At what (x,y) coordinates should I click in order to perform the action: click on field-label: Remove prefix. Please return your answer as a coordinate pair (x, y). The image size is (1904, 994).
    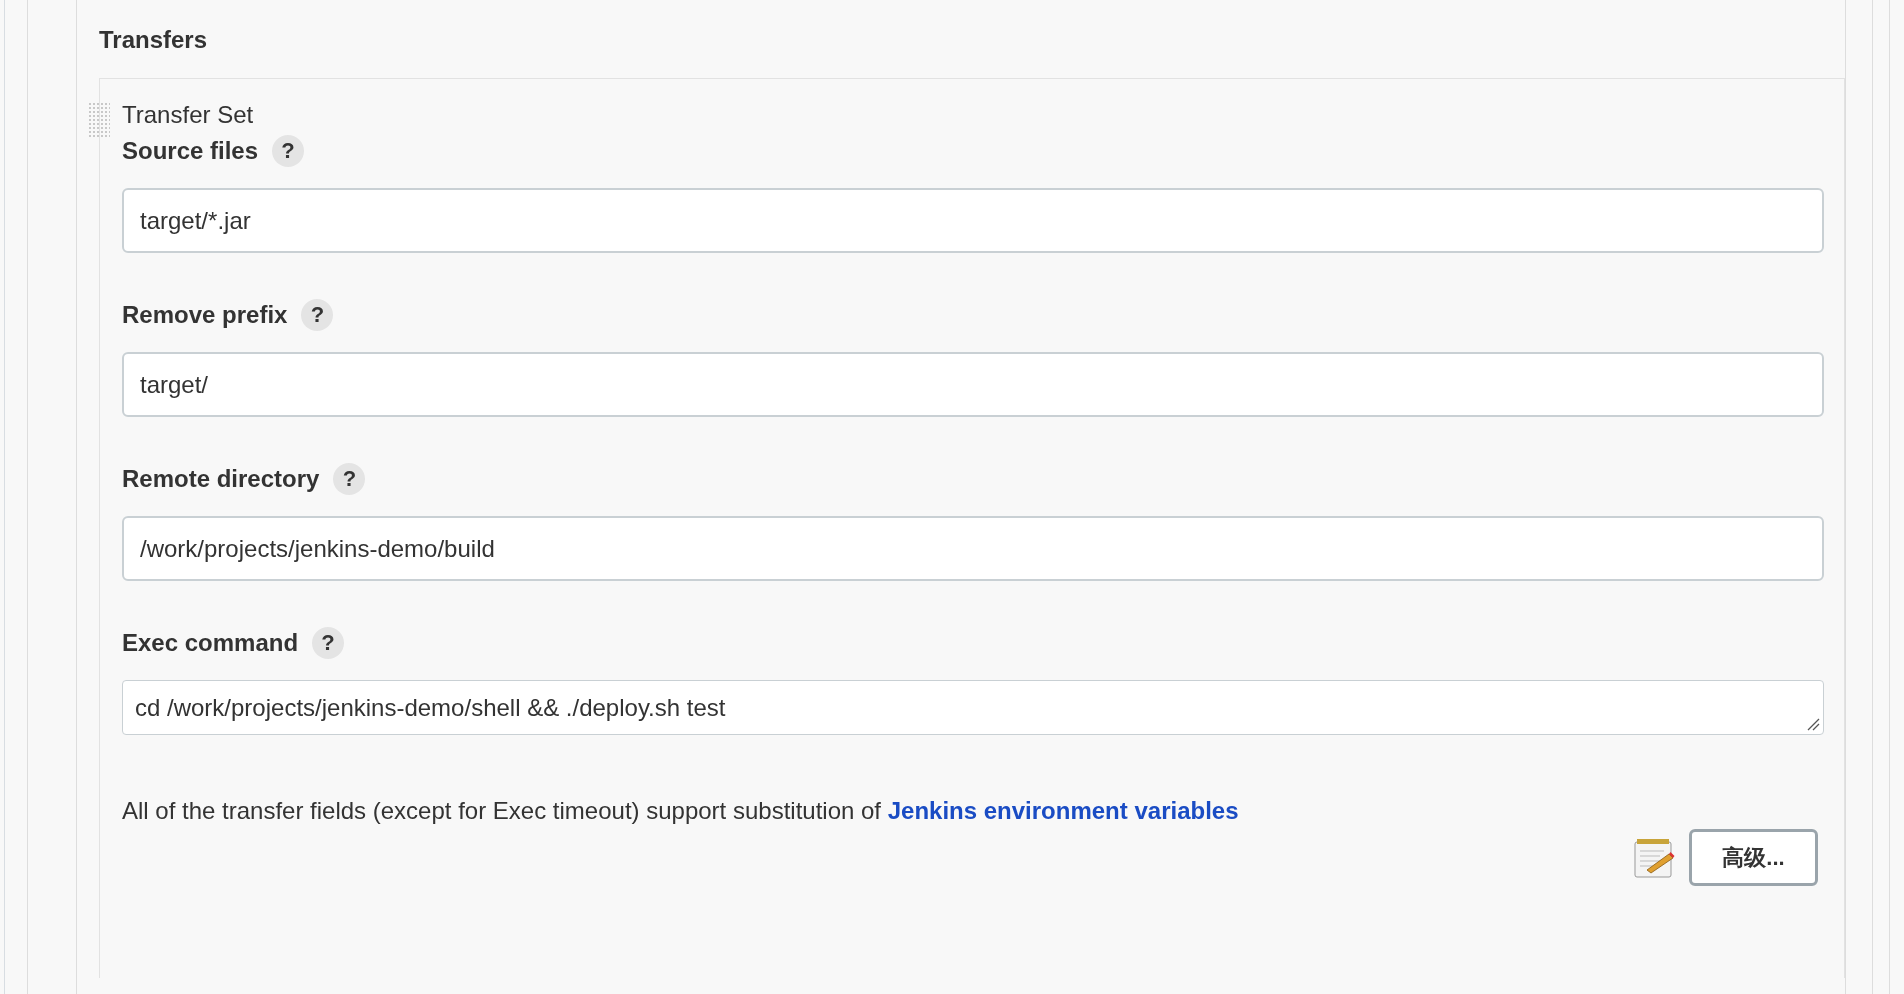
    Looking at the image, I should click on (205, 315).